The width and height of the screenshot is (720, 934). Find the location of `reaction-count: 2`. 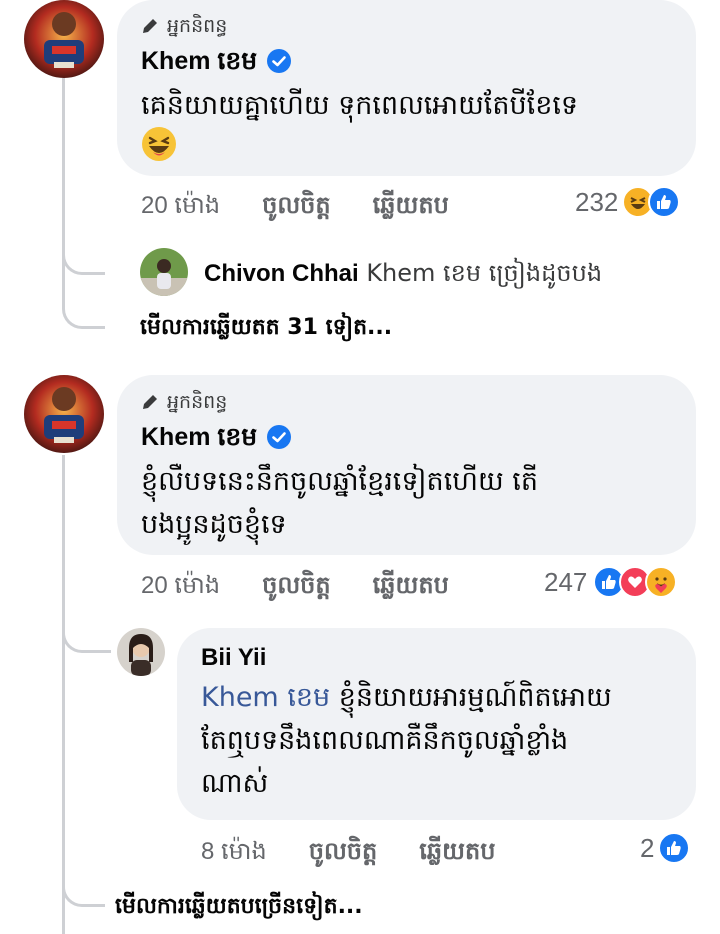

reaction-count: 2 is located at coordinates (647, 847).